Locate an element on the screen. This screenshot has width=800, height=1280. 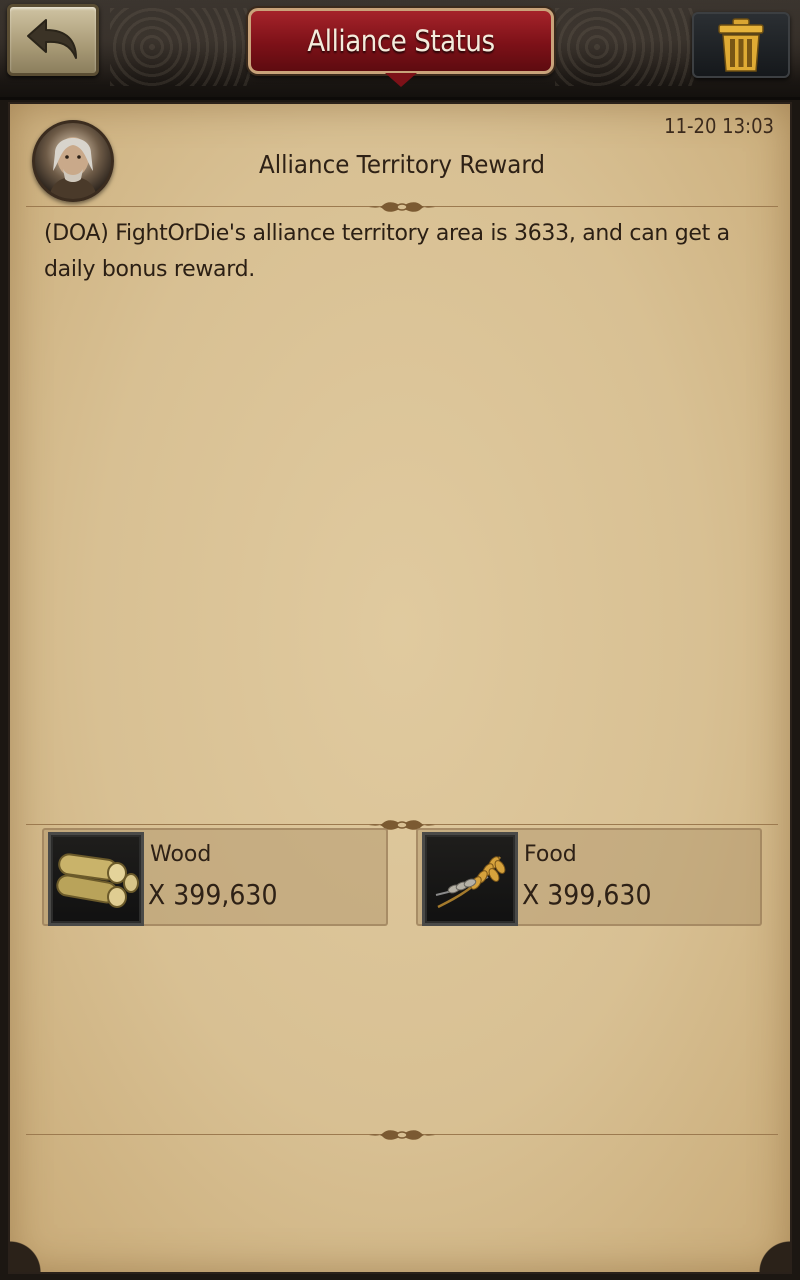
back-button is located at coordinates (53, 40).